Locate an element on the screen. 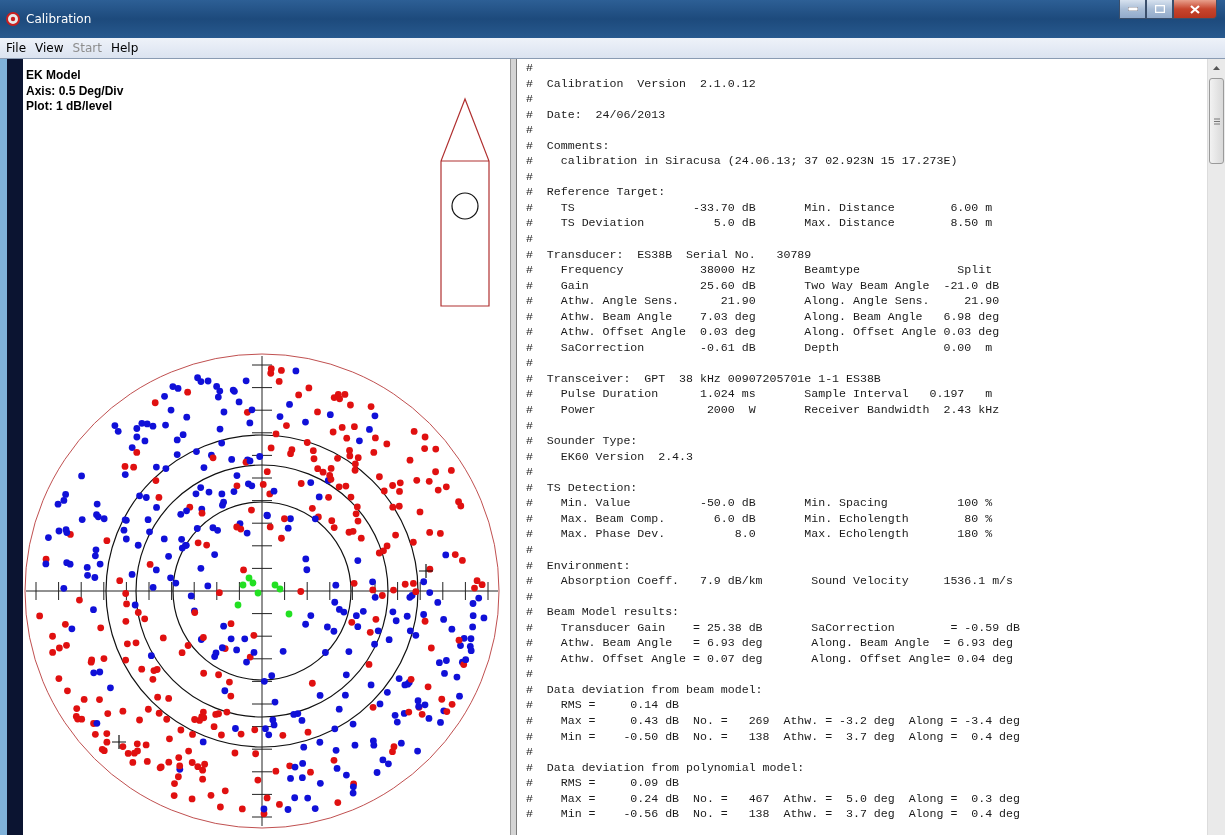  report-line: # Absorption Coeff. 7.9 dB/km Sound Velocity 1536.1 m/s is located at coordinates (770, 581).